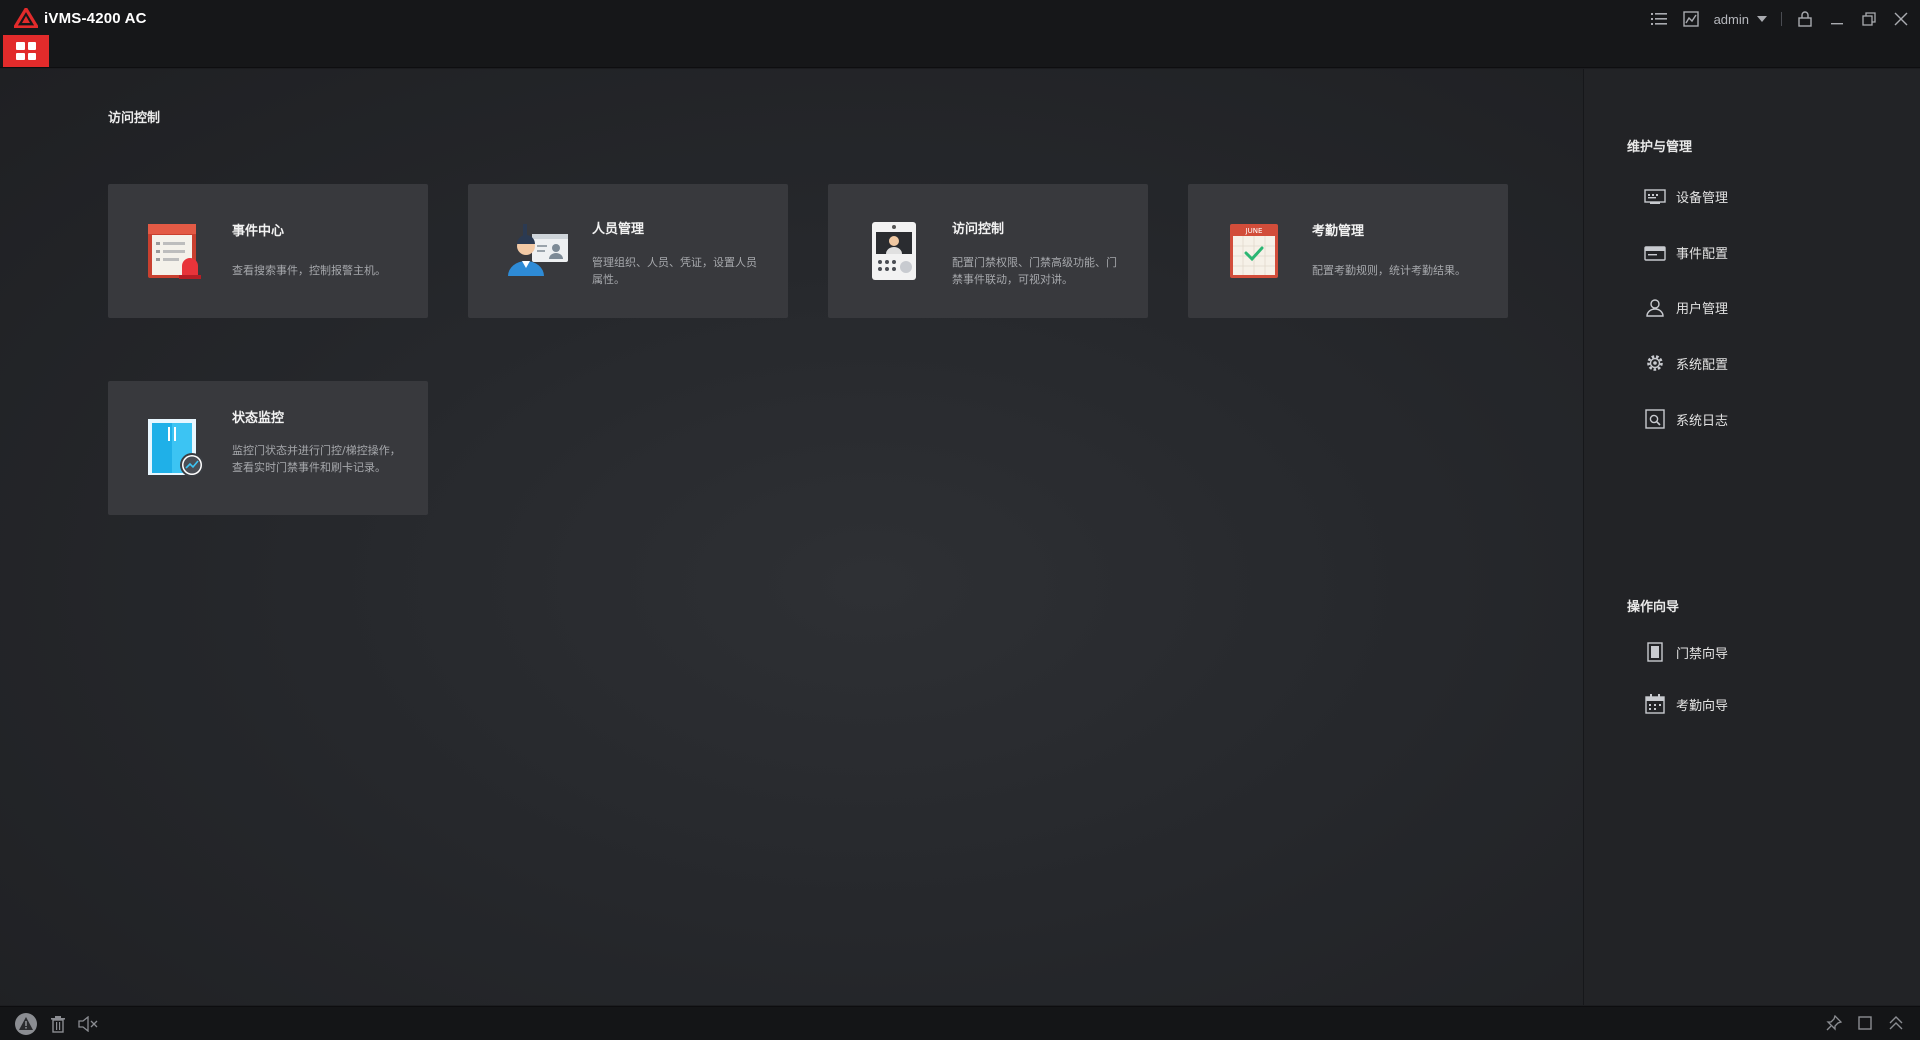  What do you see at coordinates (1702, 198) in the screenshot?
I see `sidebar-item-label: 设备管理` at bounding box center [1702, 198].